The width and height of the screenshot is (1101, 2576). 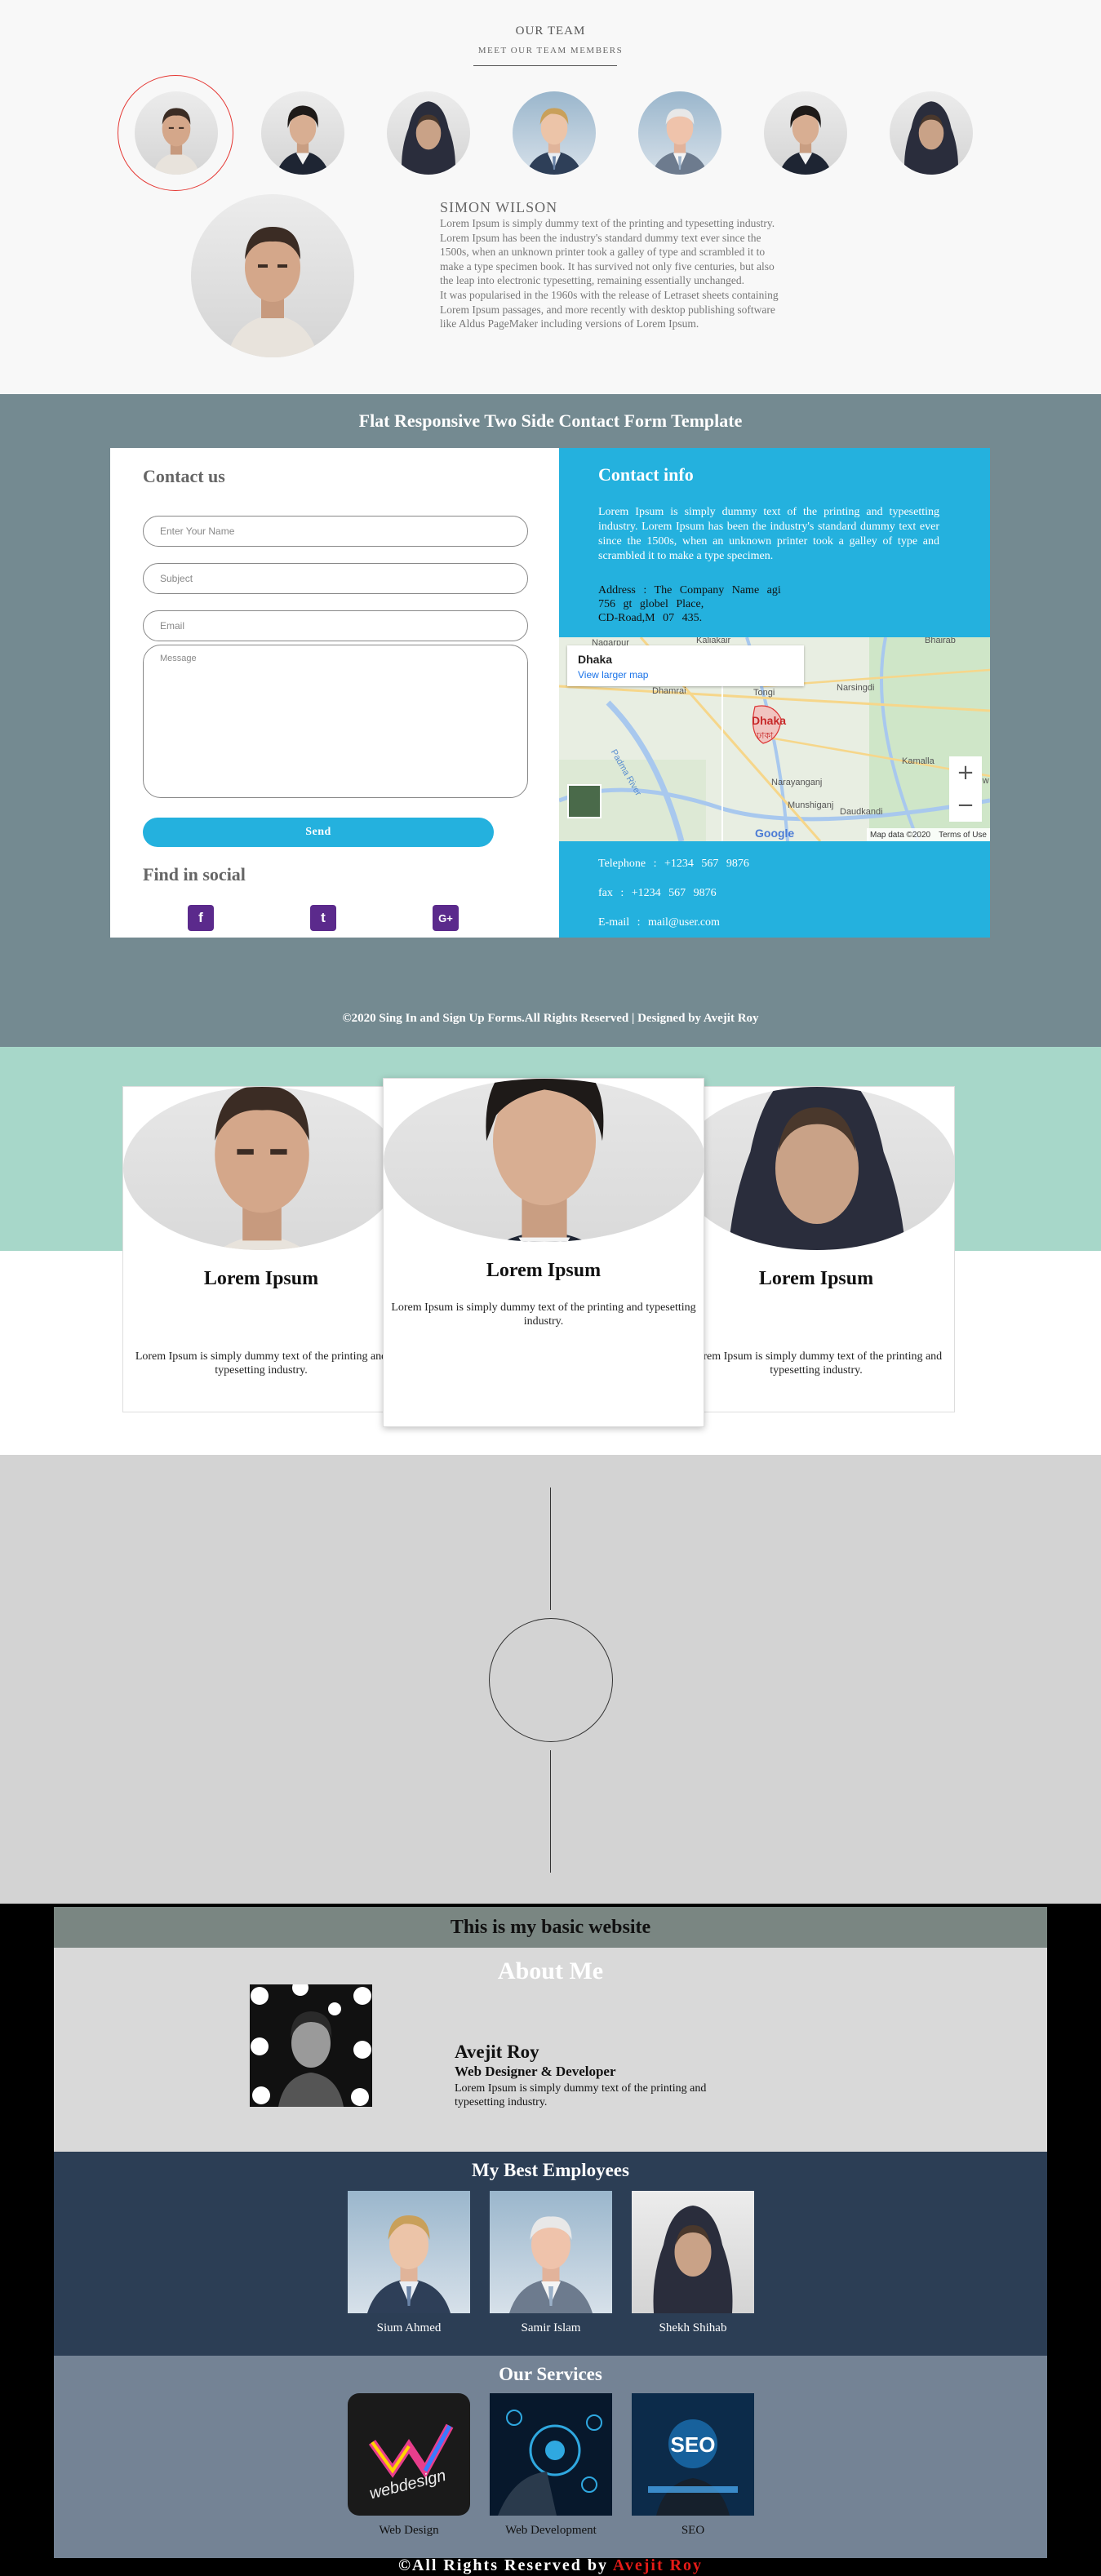 What do you see at coordinates (551, 2454) in the screenshot?
I see `service-image-web-development` at bounding box center [551, 2454].